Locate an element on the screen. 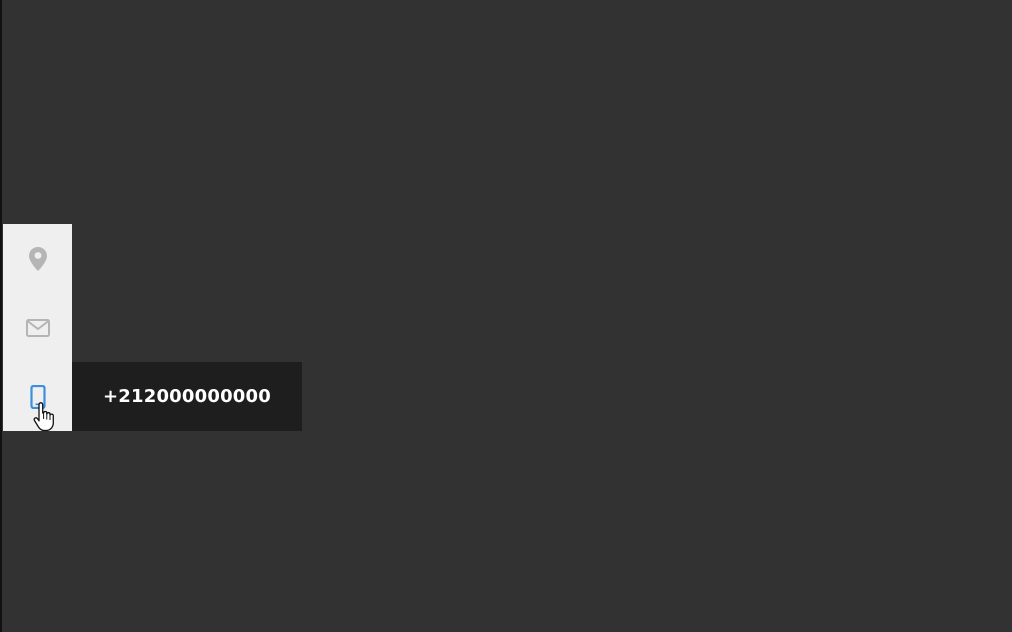 The image size is (1012, 632). contact-item-phone is located at coordinates (37, 396).